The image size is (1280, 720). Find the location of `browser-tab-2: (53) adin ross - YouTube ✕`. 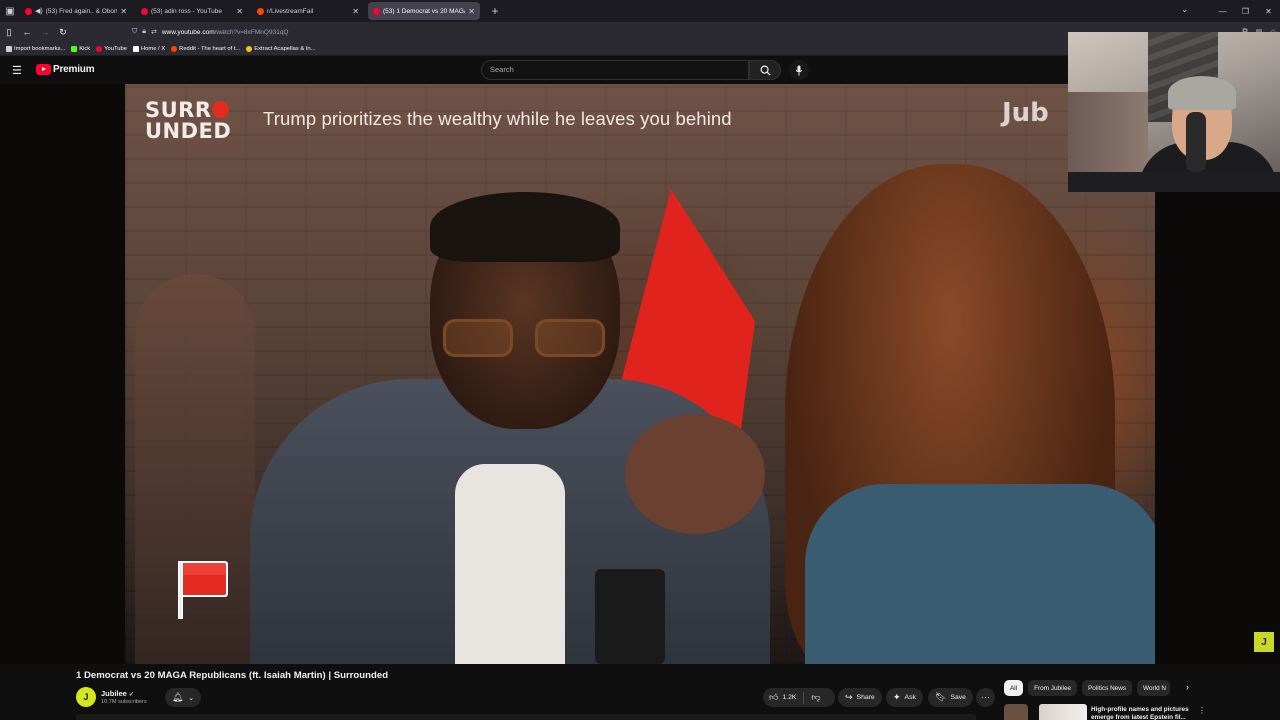

browser-tab-2: (53) adin ross - YouTube ✕ is located at coordinates (192, 11).